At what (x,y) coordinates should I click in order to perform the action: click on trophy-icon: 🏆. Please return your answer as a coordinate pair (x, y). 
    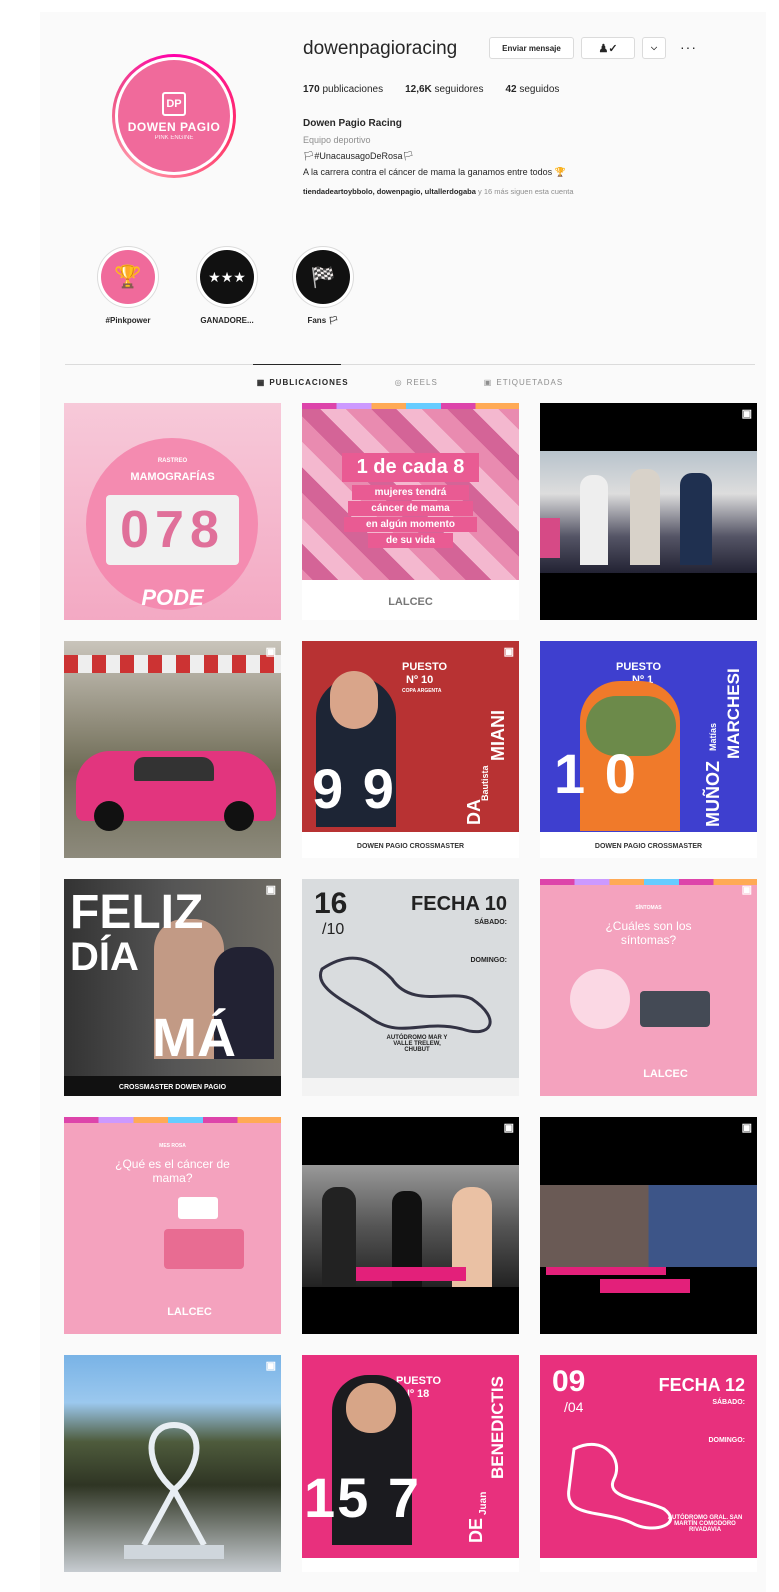
    Looking at the image, I should click on (128, 277).